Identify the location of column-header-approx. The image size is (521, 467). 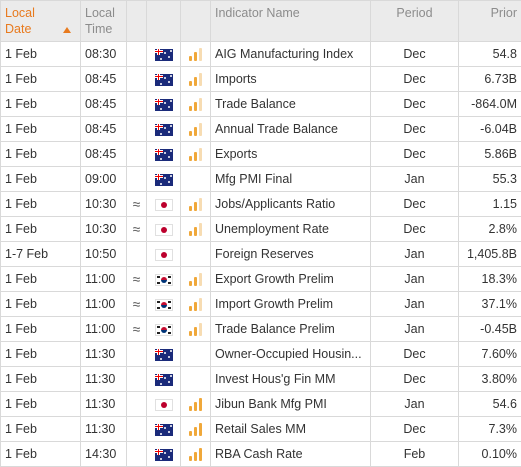
(137, 21).